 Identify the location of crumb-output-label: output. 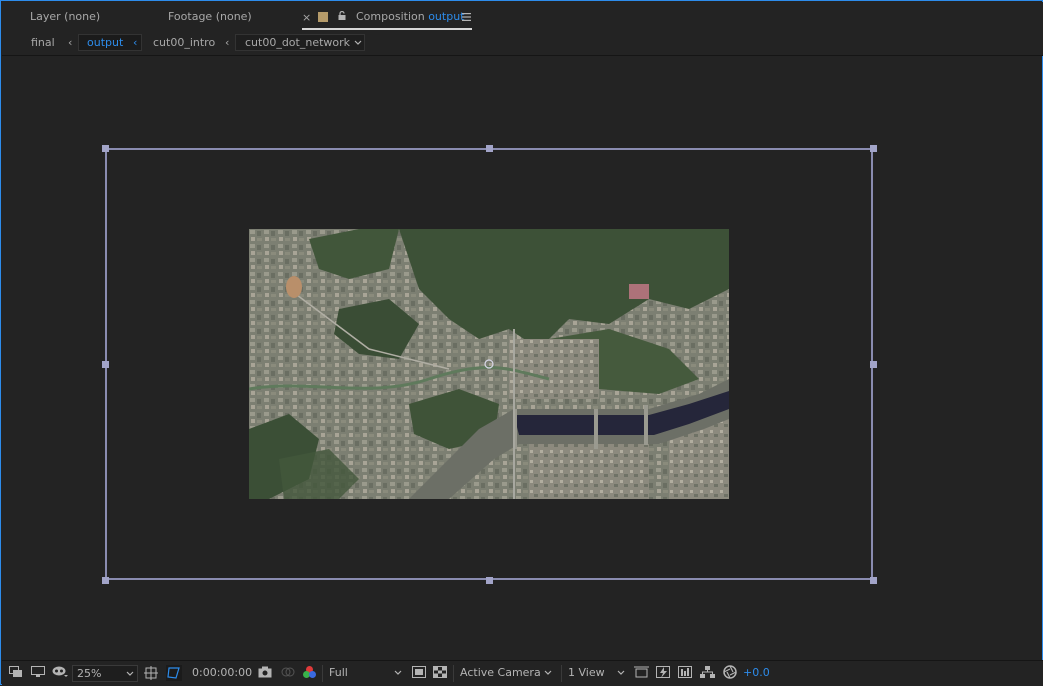
(105, 42).